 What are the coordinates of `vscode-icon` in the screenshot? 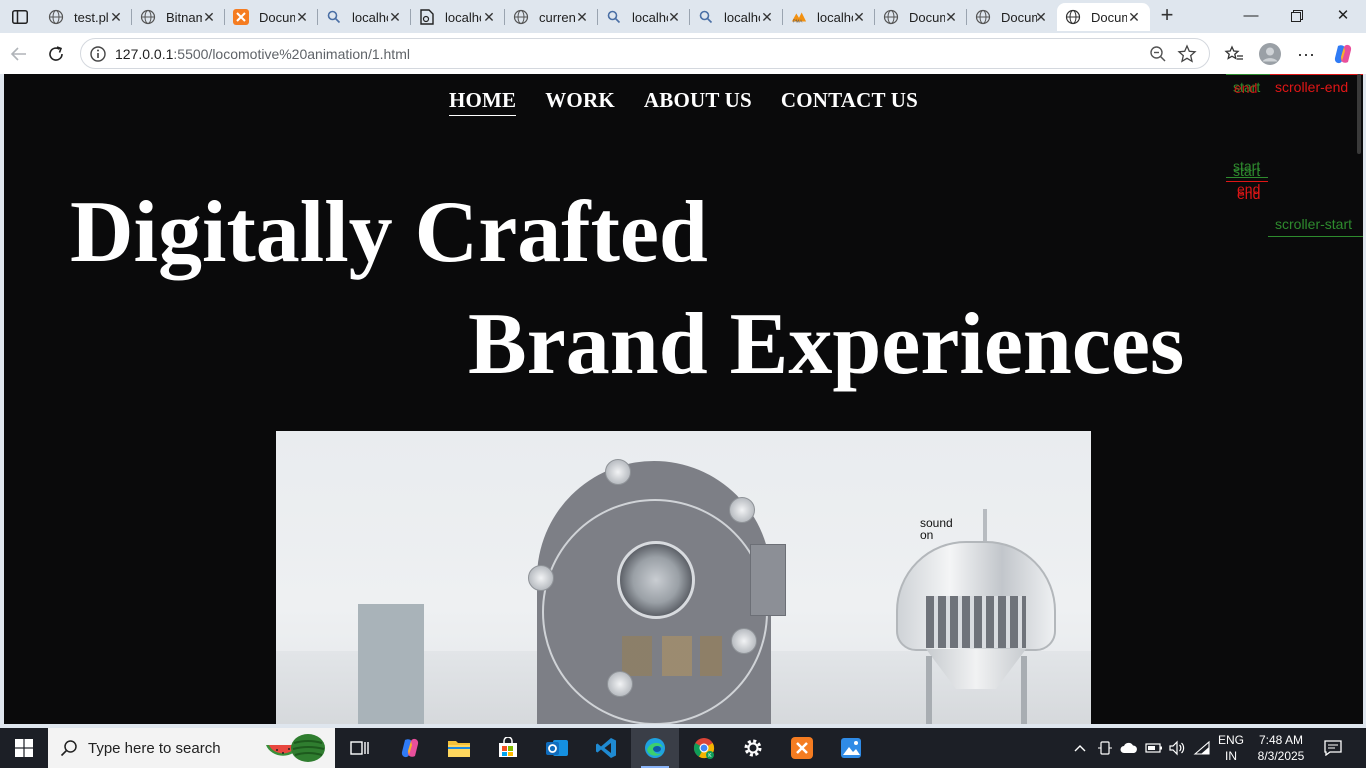 It's located at (606, 748).